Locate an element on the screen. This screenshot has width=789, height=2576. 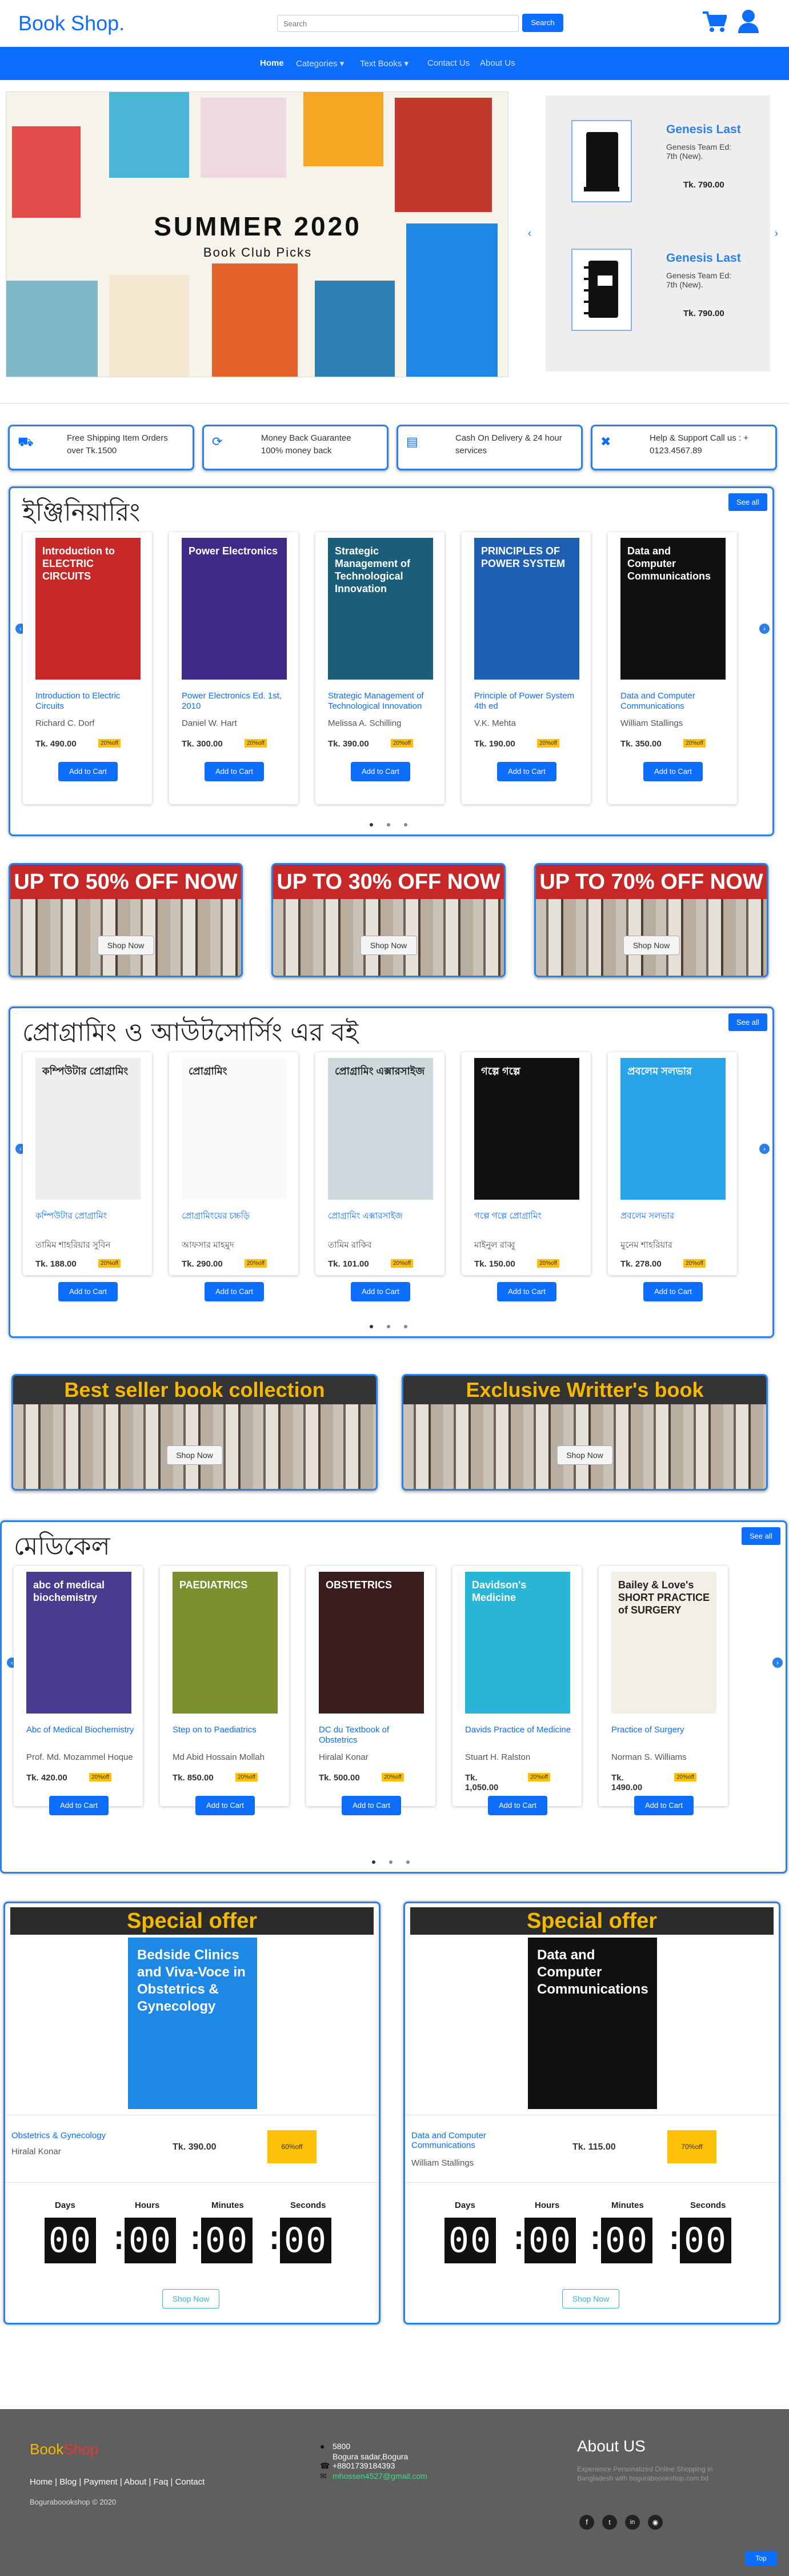
nav-about: About Us is located at coordinates (497, 63).